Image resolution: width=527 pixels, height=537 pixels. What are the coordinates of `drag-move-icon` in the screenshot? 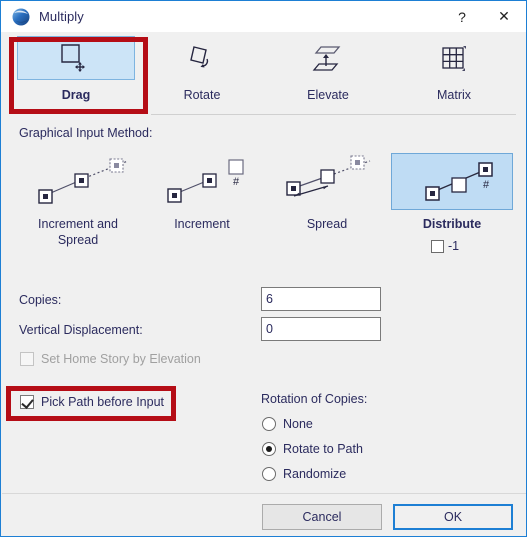 It's located at (76, 58).